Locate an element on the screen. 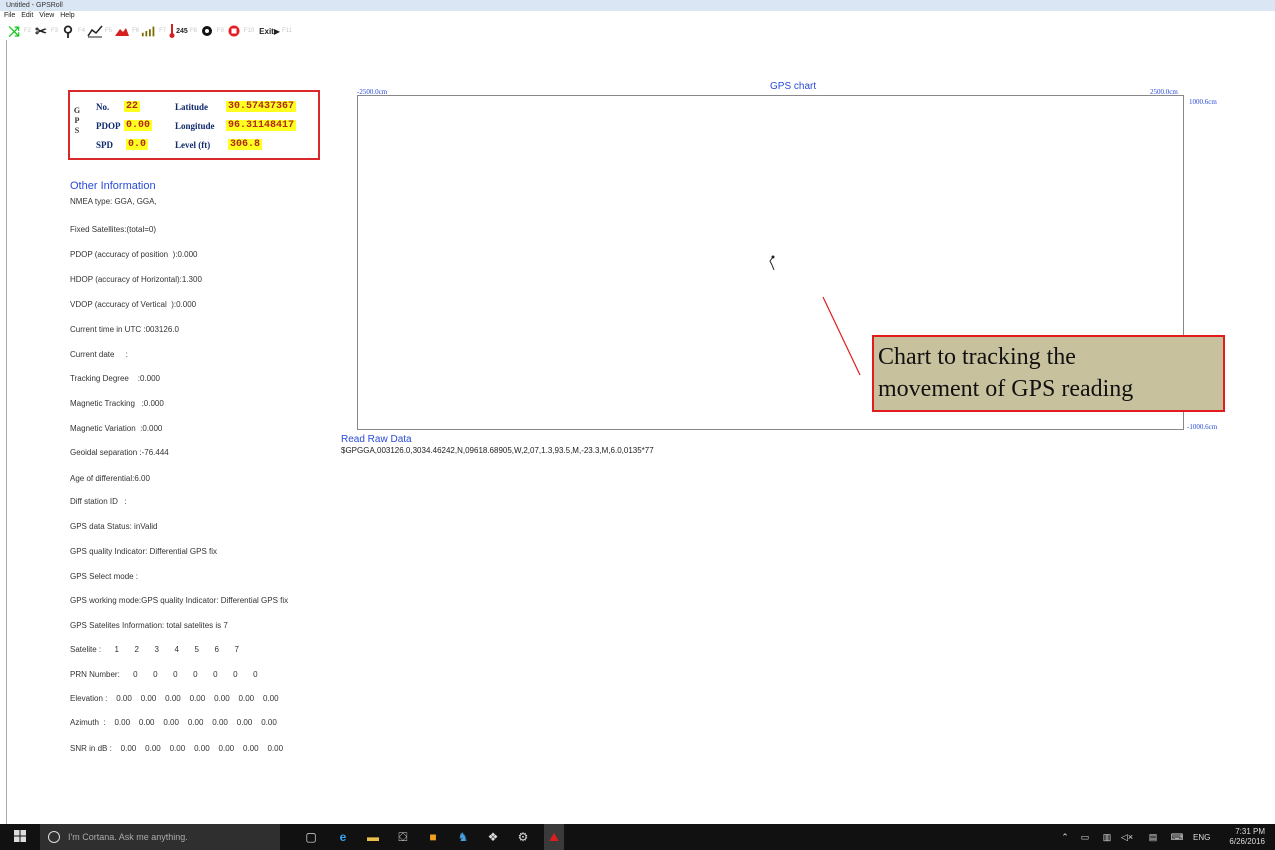 Image resolution: width=1275 pixels, height=850 pixels. tray-chevron-icon: ⌃ is located at coordinates (1065, 837).